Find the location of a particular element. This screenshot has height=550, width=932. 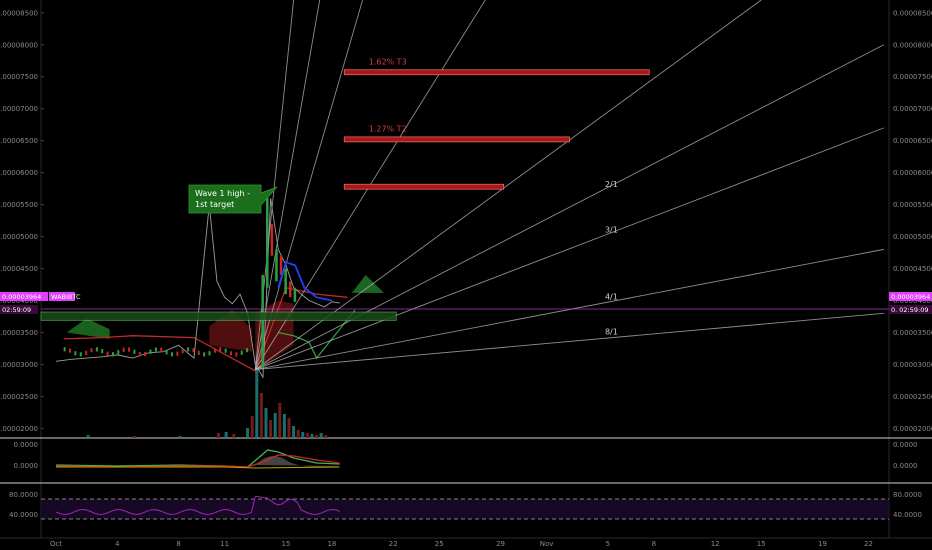

left-price-tick: 0.00007500 is located at coordinates (19, 77).